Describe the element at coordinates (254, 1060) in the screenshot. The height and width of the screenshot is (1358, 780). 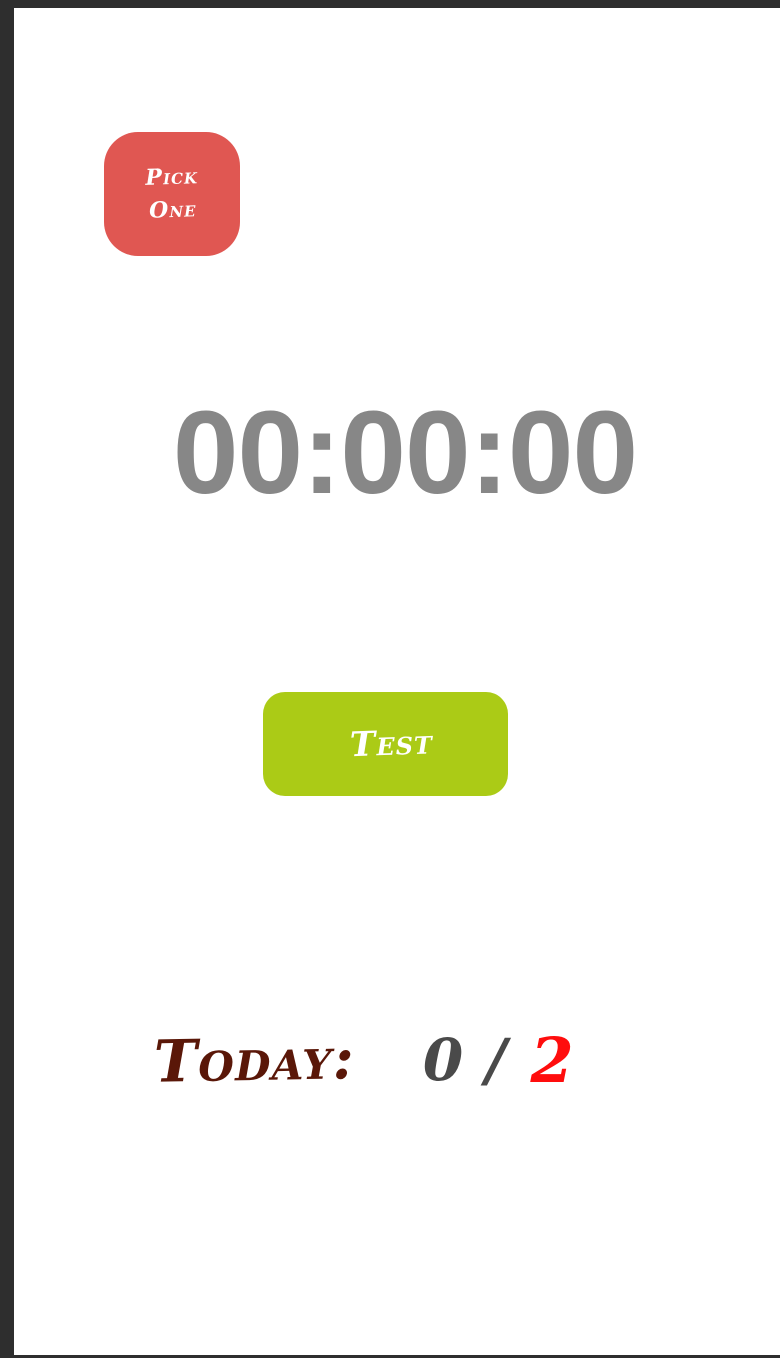
I see `today-label: Today:` at that location.